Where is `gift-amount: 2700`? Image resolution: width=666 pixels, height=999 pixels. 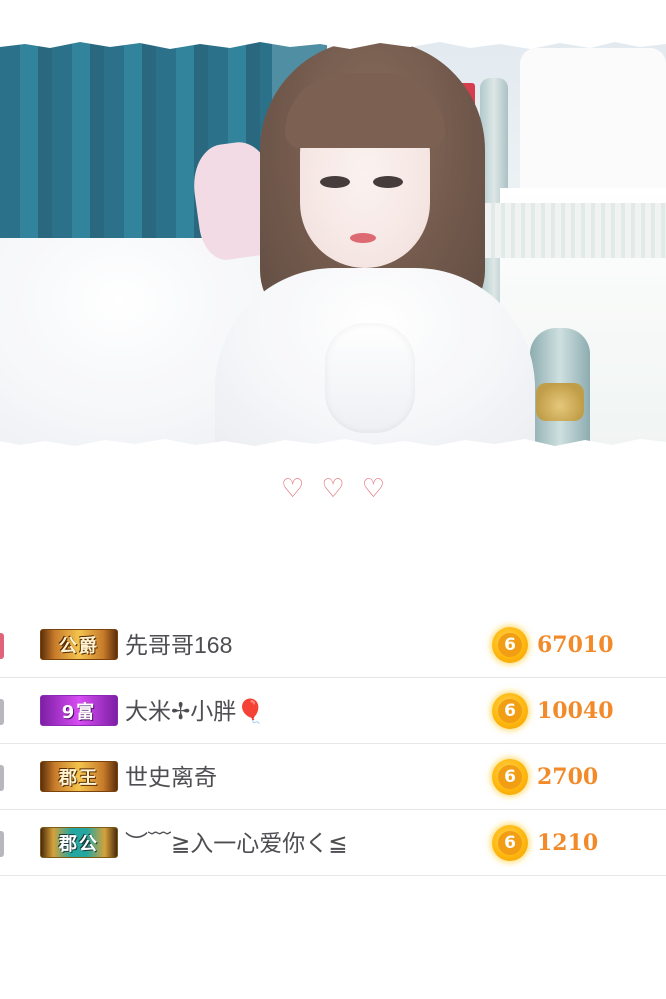 gift-amount: 2700 is located at coordinates (568, 777).